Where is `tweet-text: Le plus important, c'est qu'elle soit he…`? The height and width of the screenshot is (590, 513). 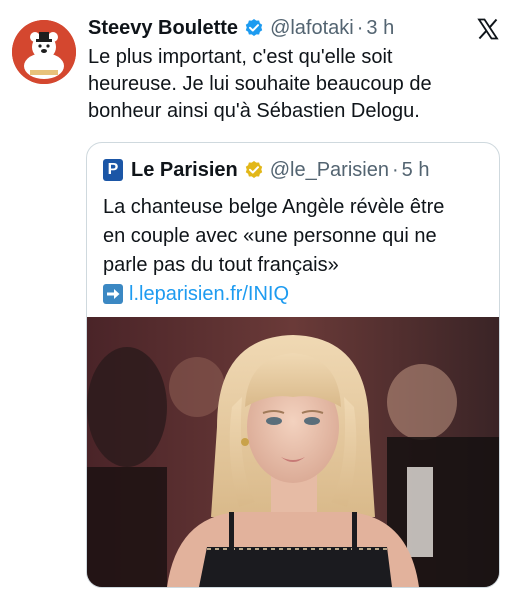
tweet-text: Le plus important, c'est qu'elle soit he… is located at coordinates (293, 84).